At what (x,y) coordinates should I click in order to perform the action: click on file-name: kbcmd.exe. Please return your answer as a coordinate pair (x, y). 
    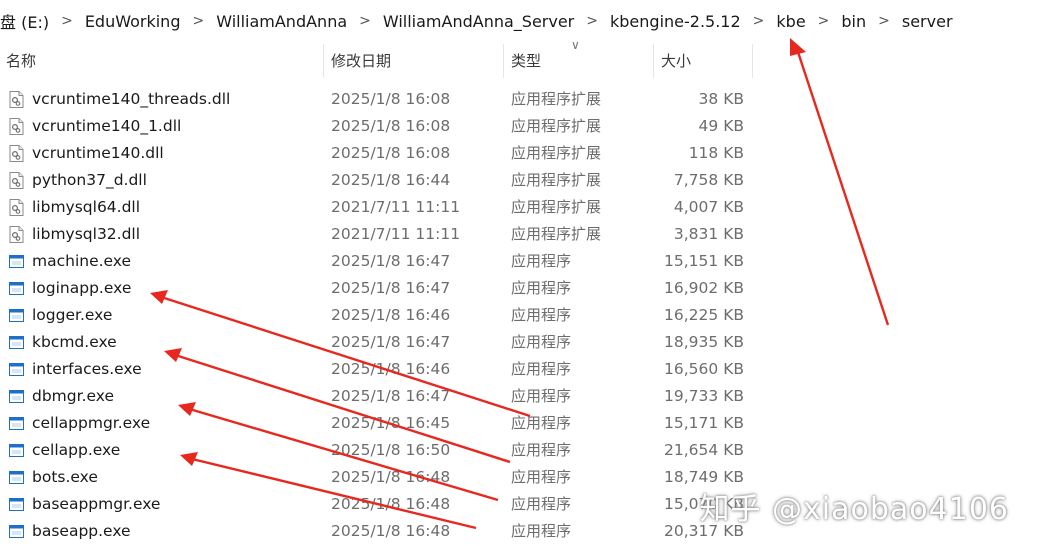
    Looking at the image, I should click on (74, 342).